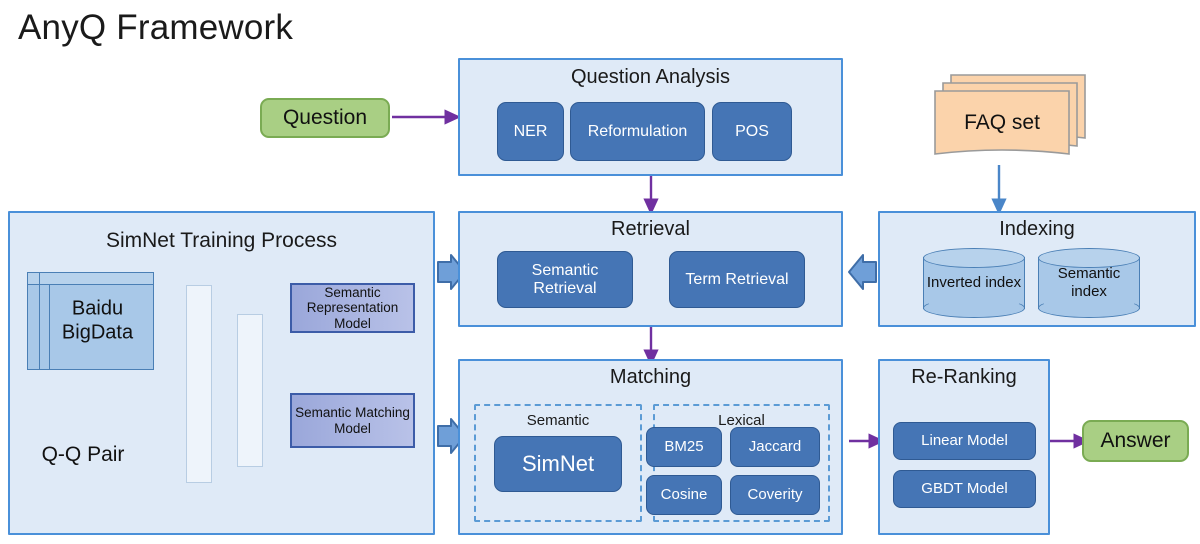  I want to click on reranking-item-gbdt-label: GBDT Model, so click(964, 488).